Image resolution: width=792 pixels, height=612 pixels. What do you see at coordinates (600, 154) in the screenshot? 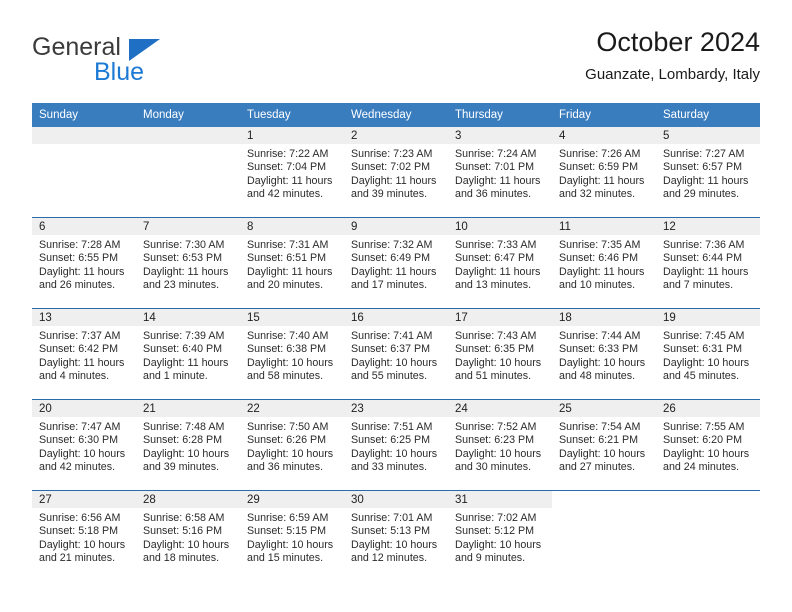
I see `sunrise-text: Sunrise: 7:26 AM` at bounding box center [600, 154].